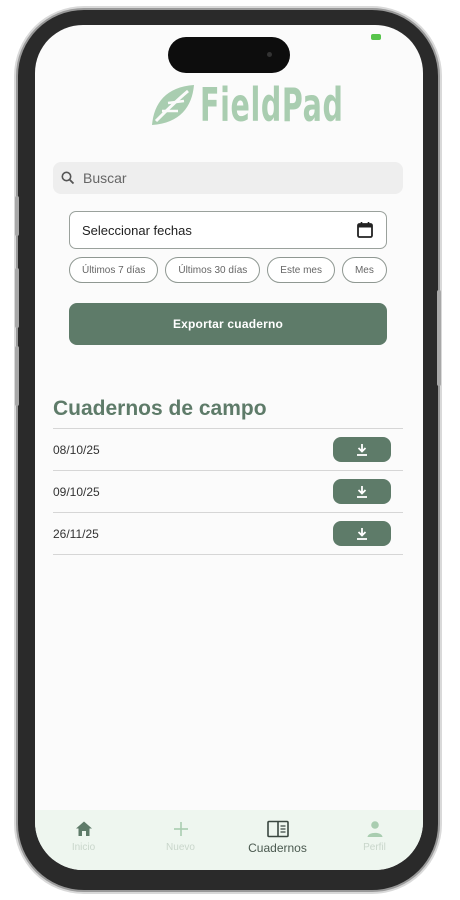  I want to click on battery-icon, so click(376, 37).